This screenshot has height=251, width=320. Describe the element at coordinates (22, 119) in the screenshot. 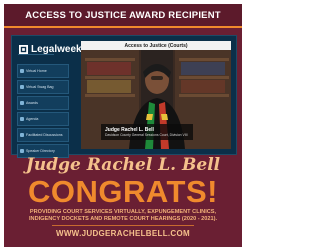

I see `calendar-icon` at that location.